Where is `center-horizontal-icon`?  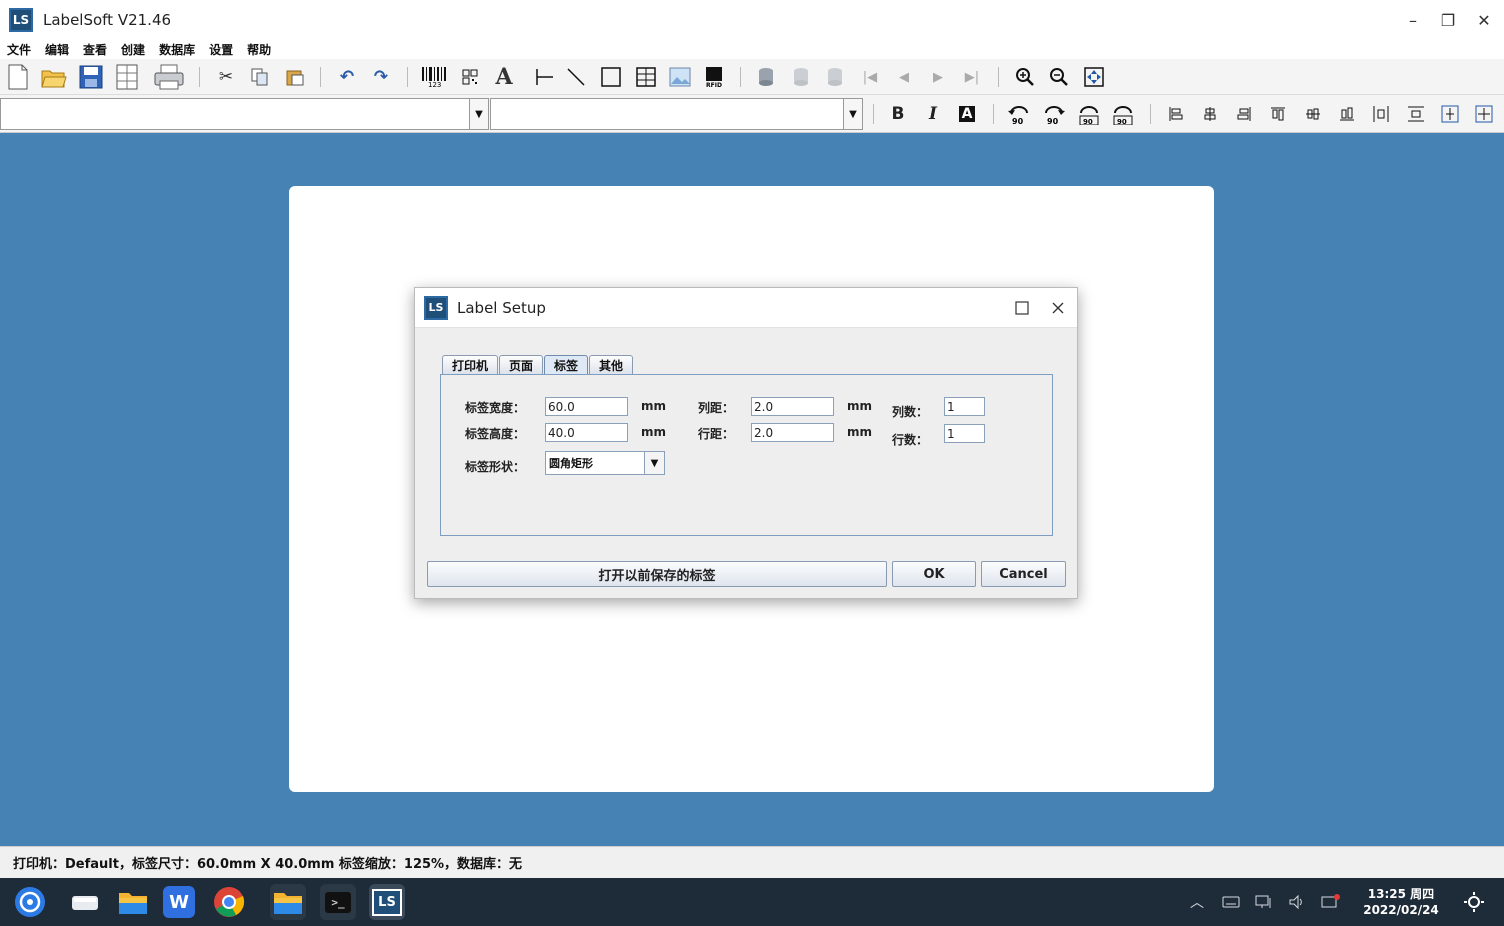 center-horizontal-icon is located at coordinates (1450, 114).